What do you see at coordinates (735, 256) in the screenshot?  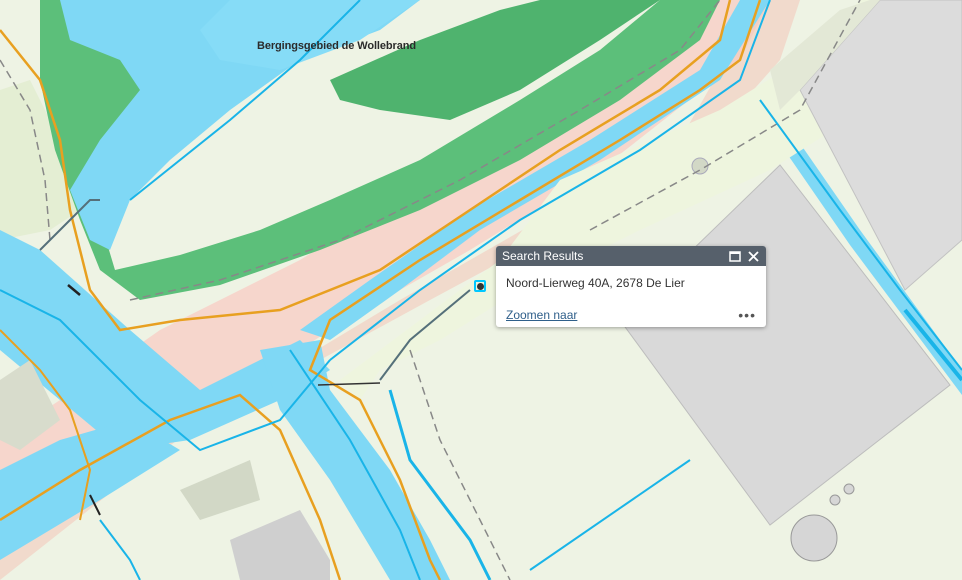 I see `maximize-icon` at bounding box center [735, 256].